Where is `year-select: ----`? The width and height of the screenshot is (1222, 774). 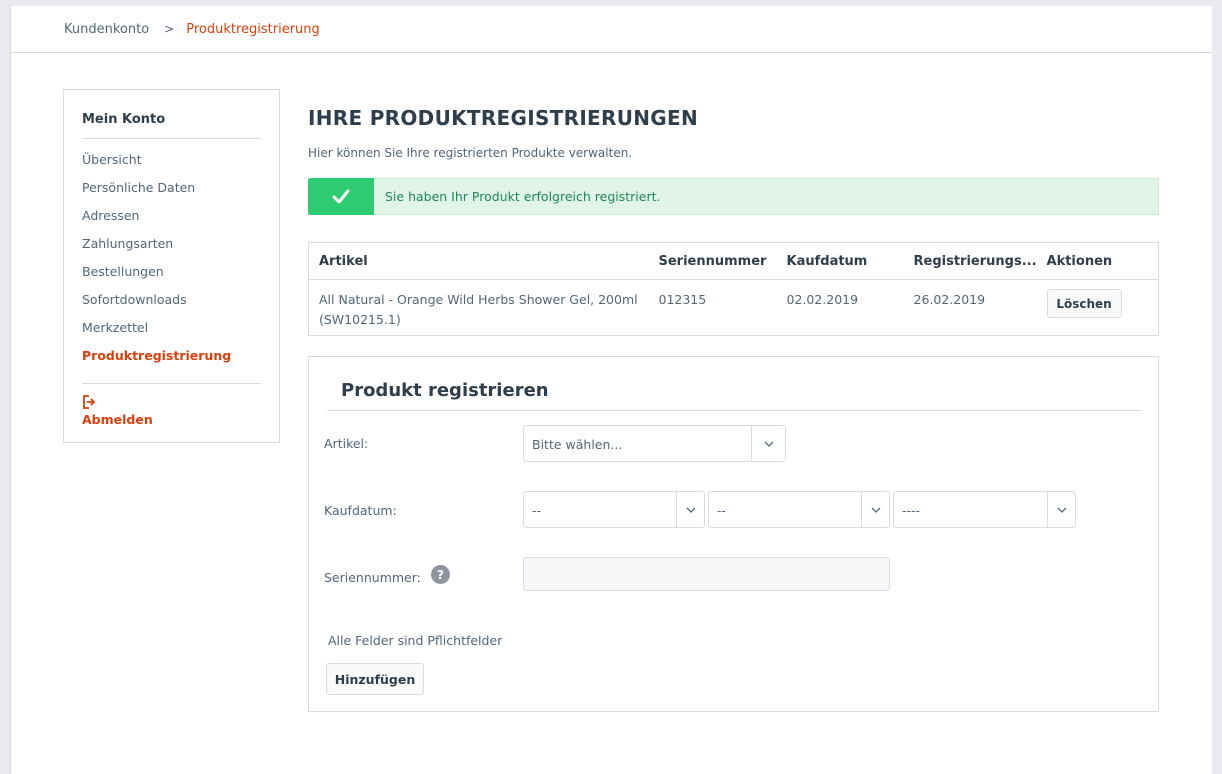 year-select: ---- is located at coordinates (984, 509).